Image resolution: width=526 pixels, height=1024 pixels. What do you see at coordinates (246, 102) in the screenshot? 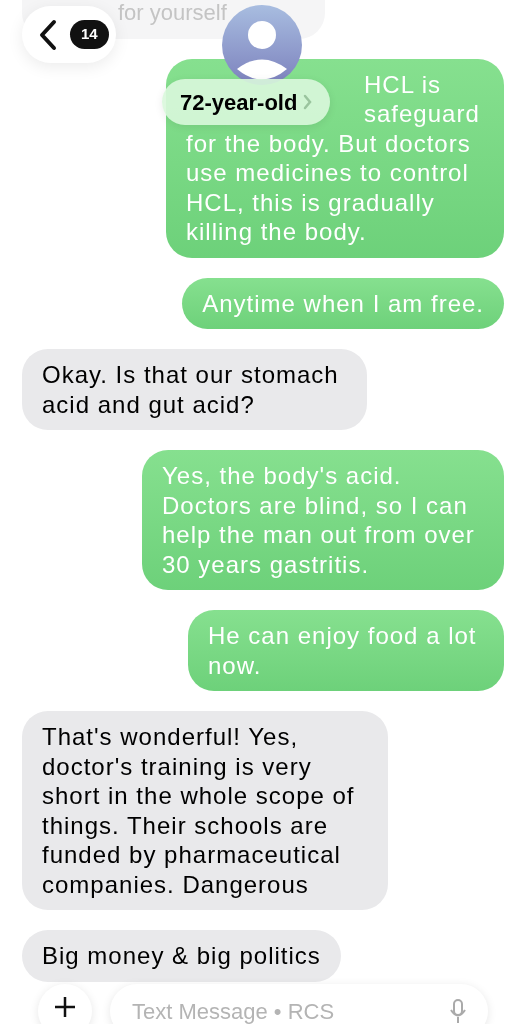
I see `contact-name-button: 72-year-old` at bounding box center [246, 102].